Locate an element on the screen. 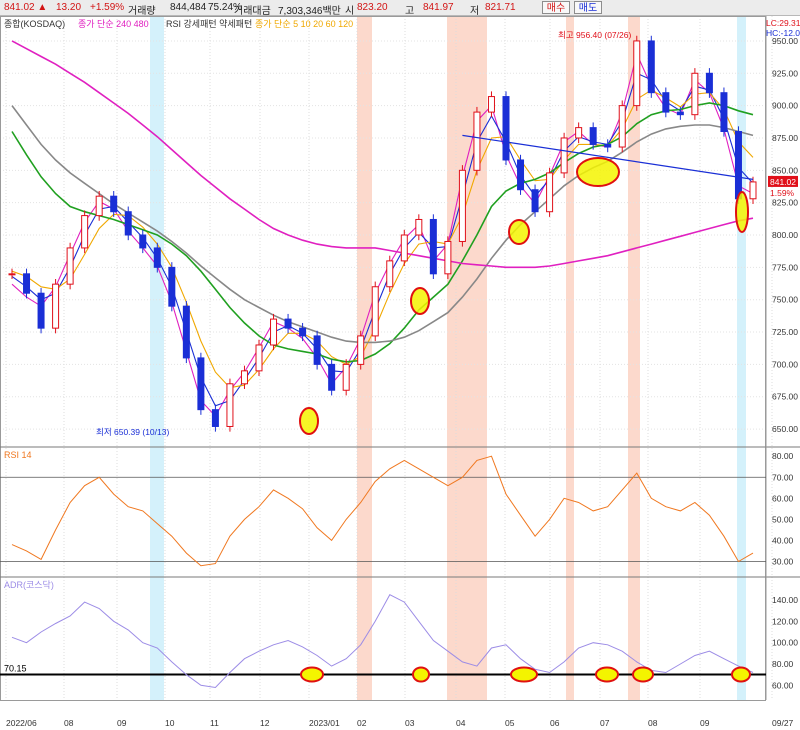 This screenshot has width=800, height=730. x-tick-label: 12 is located at coordinates (265, 723).